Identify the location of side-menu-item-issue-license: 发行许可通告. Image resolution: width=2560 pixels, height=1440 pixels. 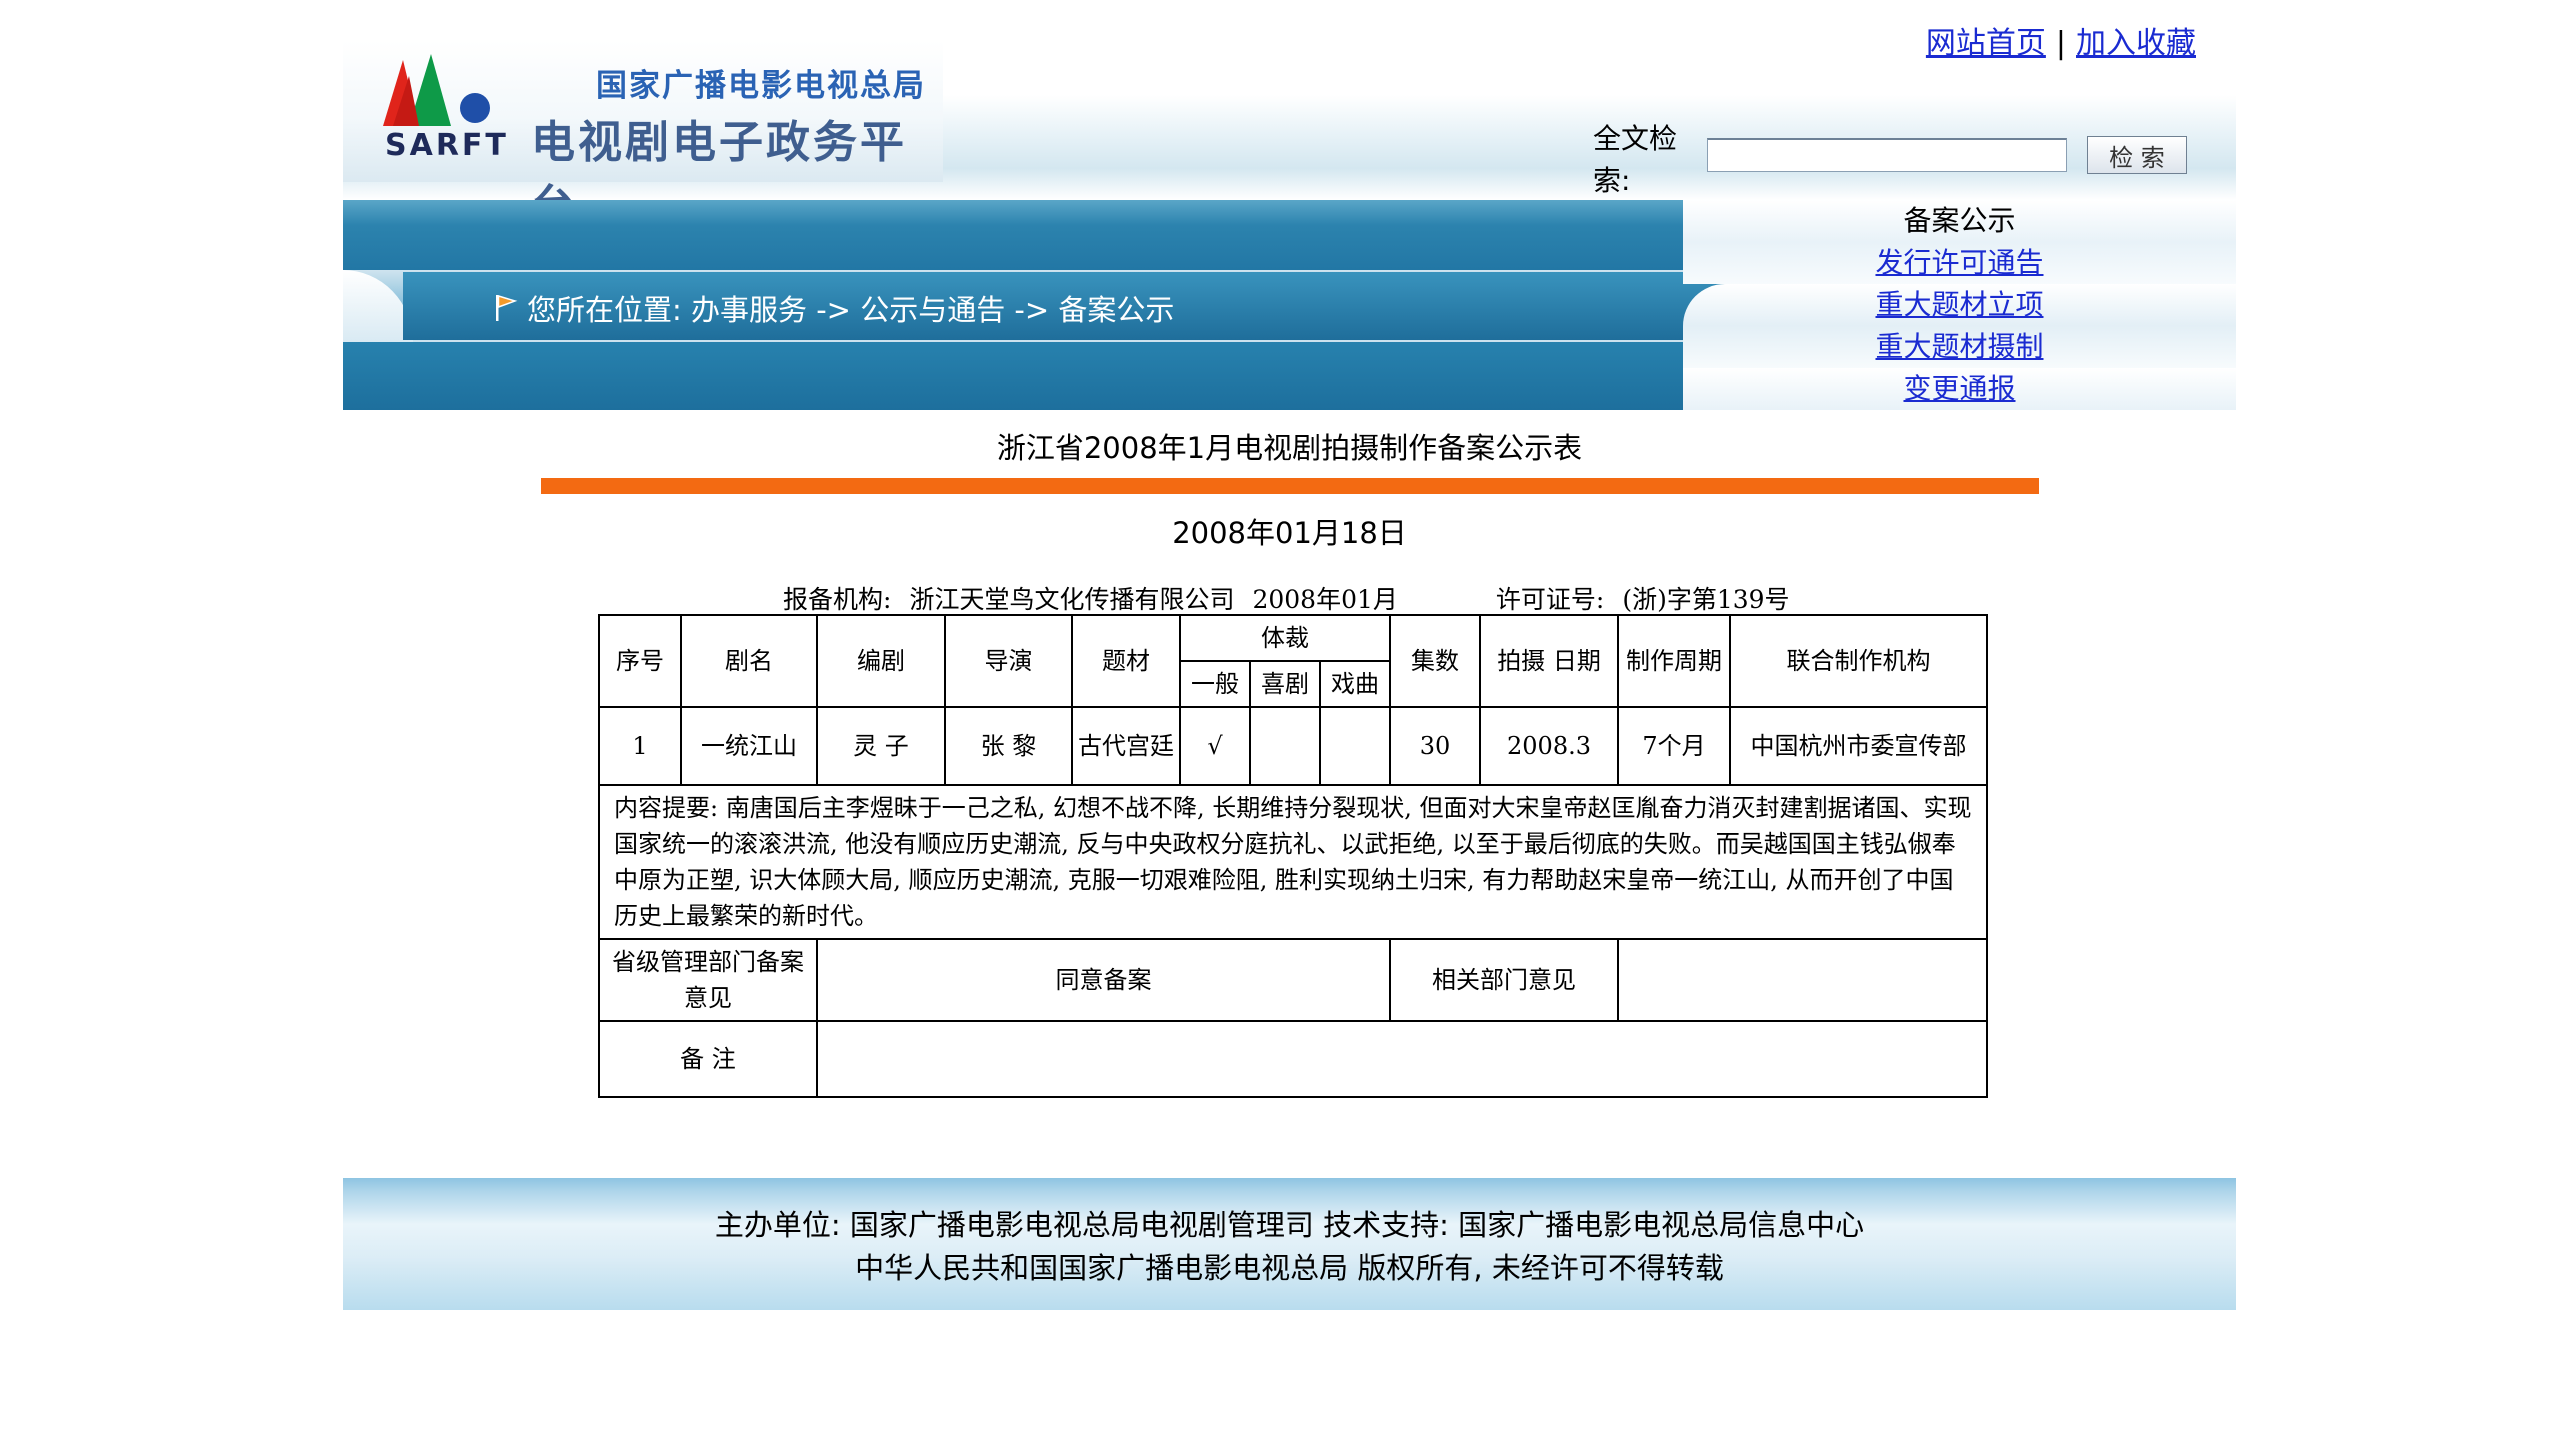
(1959, 263).